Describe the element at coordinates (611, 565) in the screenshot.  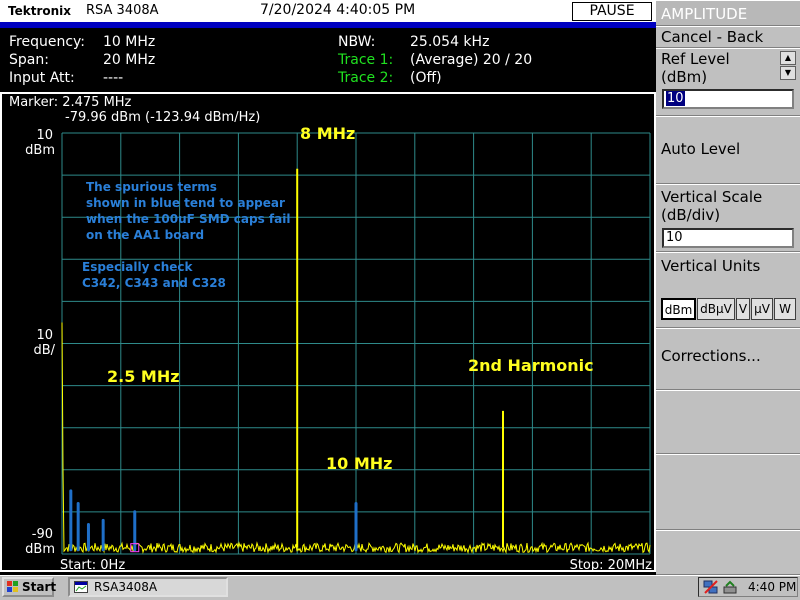
I see `stop-frequency: Stop: 20MHz` at that location.